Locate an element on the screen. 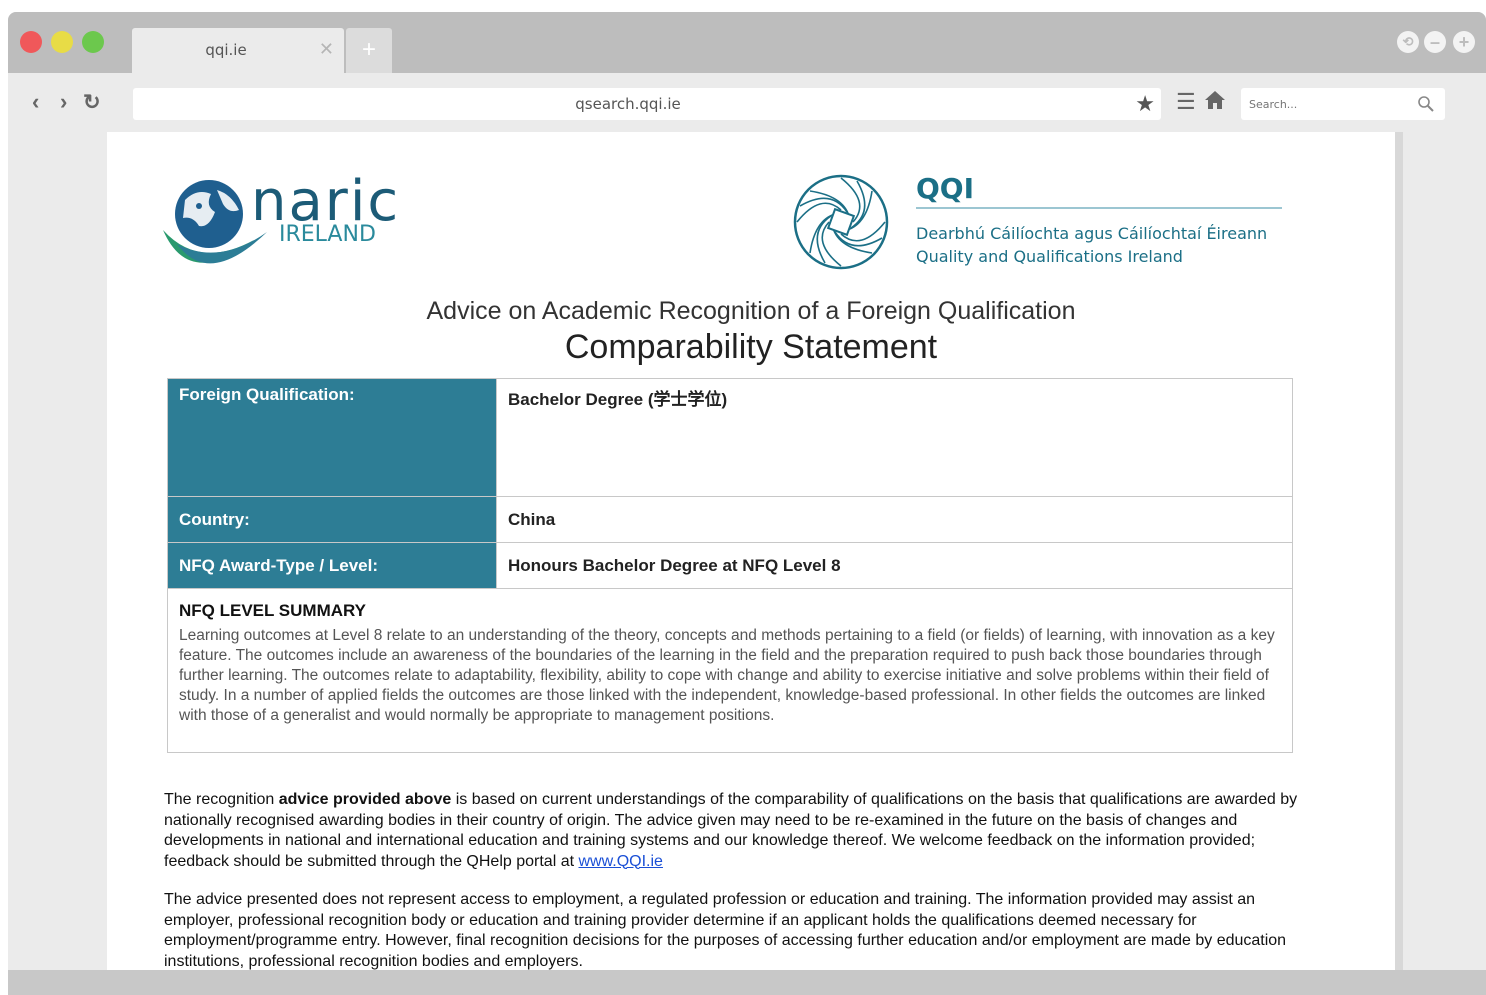  qqi-website-link: www.QQI.ie is located at coordinates (620, 861).